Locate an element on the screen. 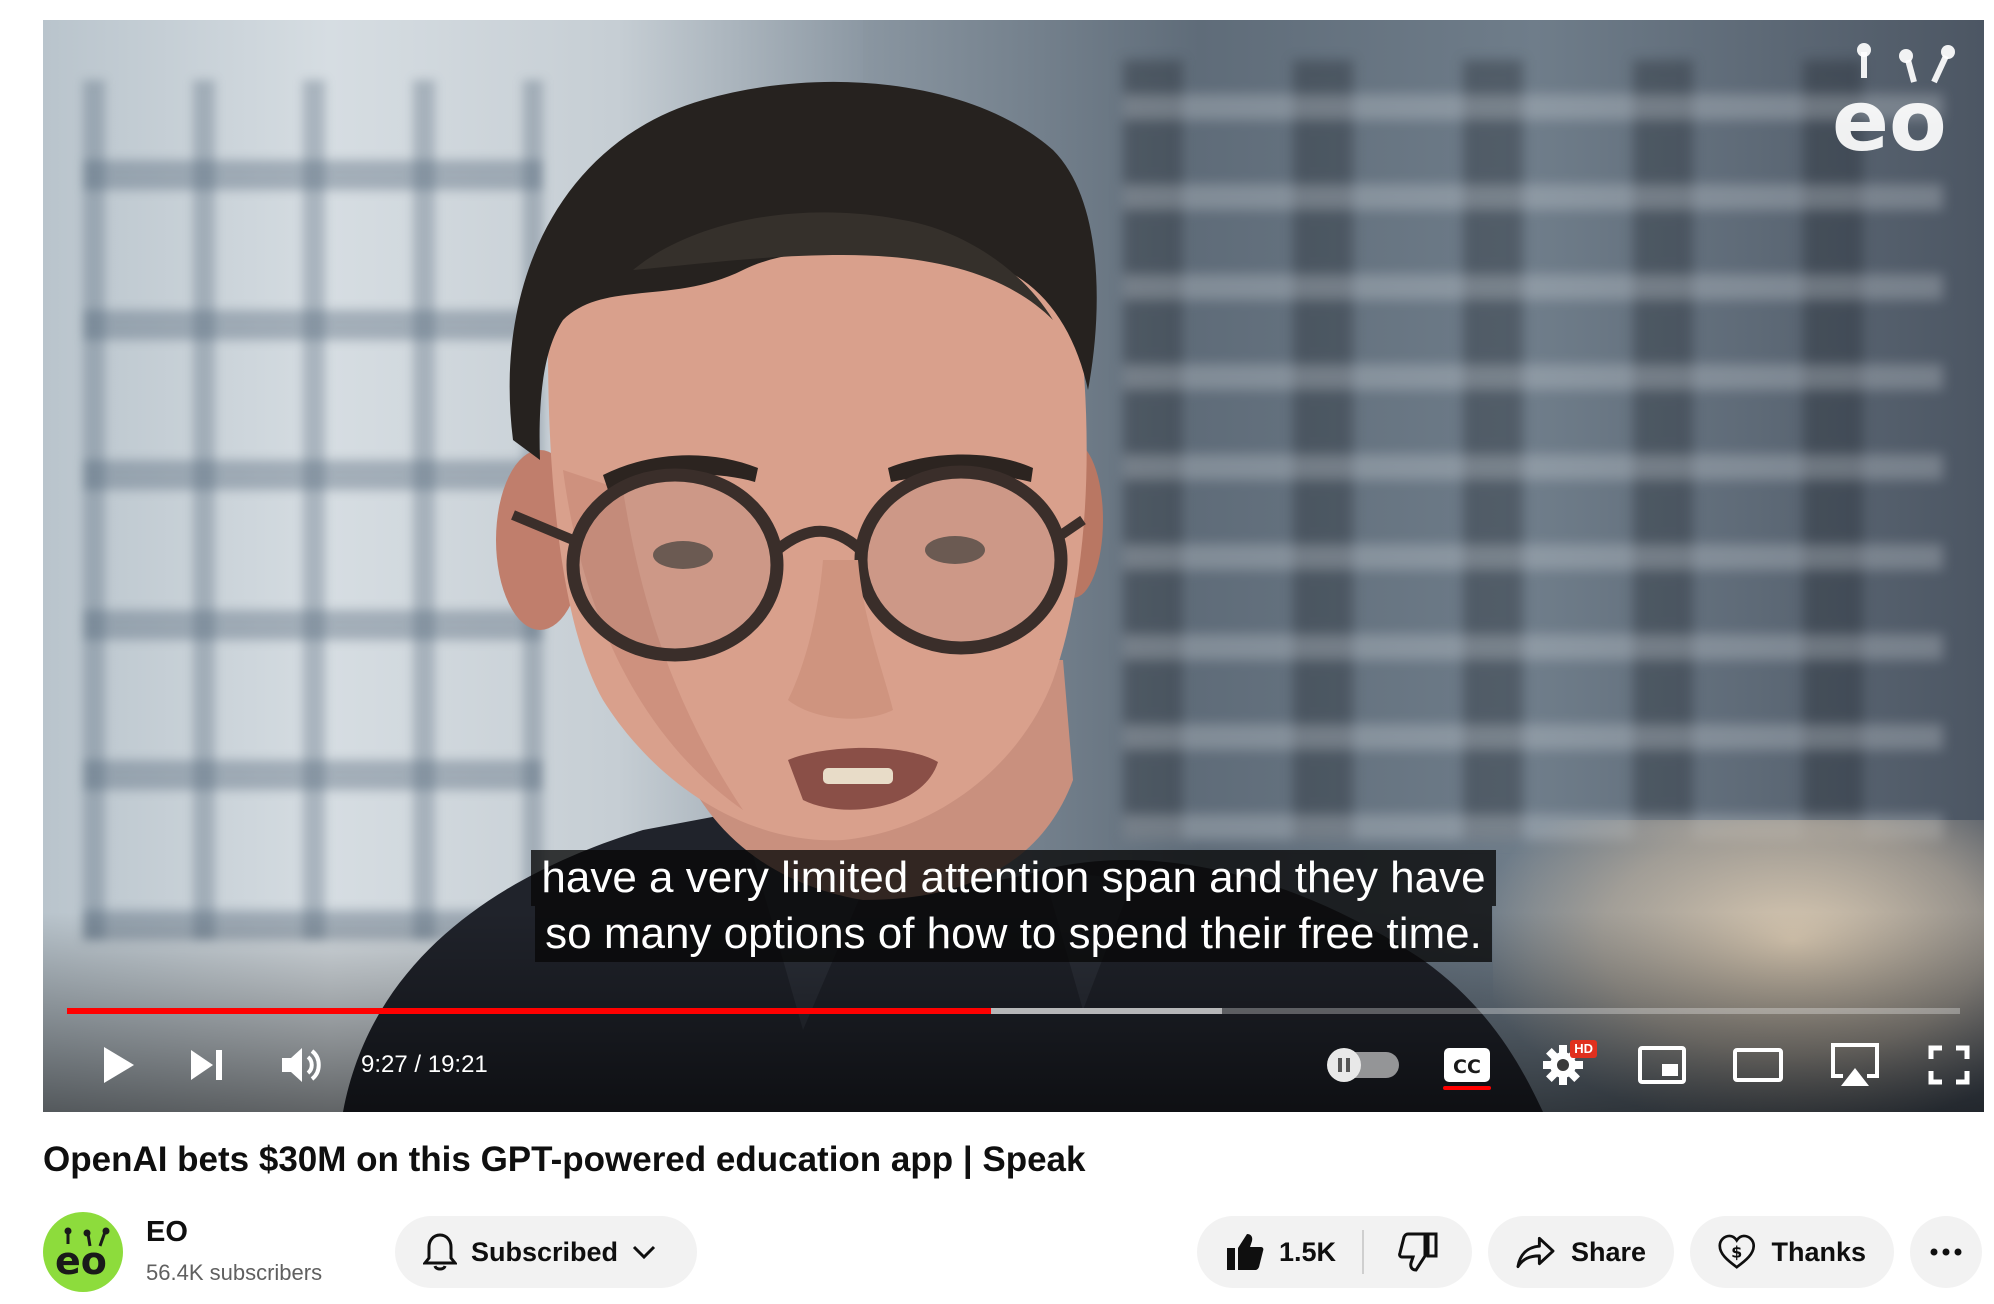 The image size is (1994, 1304). share-icon is located at coordinates (1535, 1252).